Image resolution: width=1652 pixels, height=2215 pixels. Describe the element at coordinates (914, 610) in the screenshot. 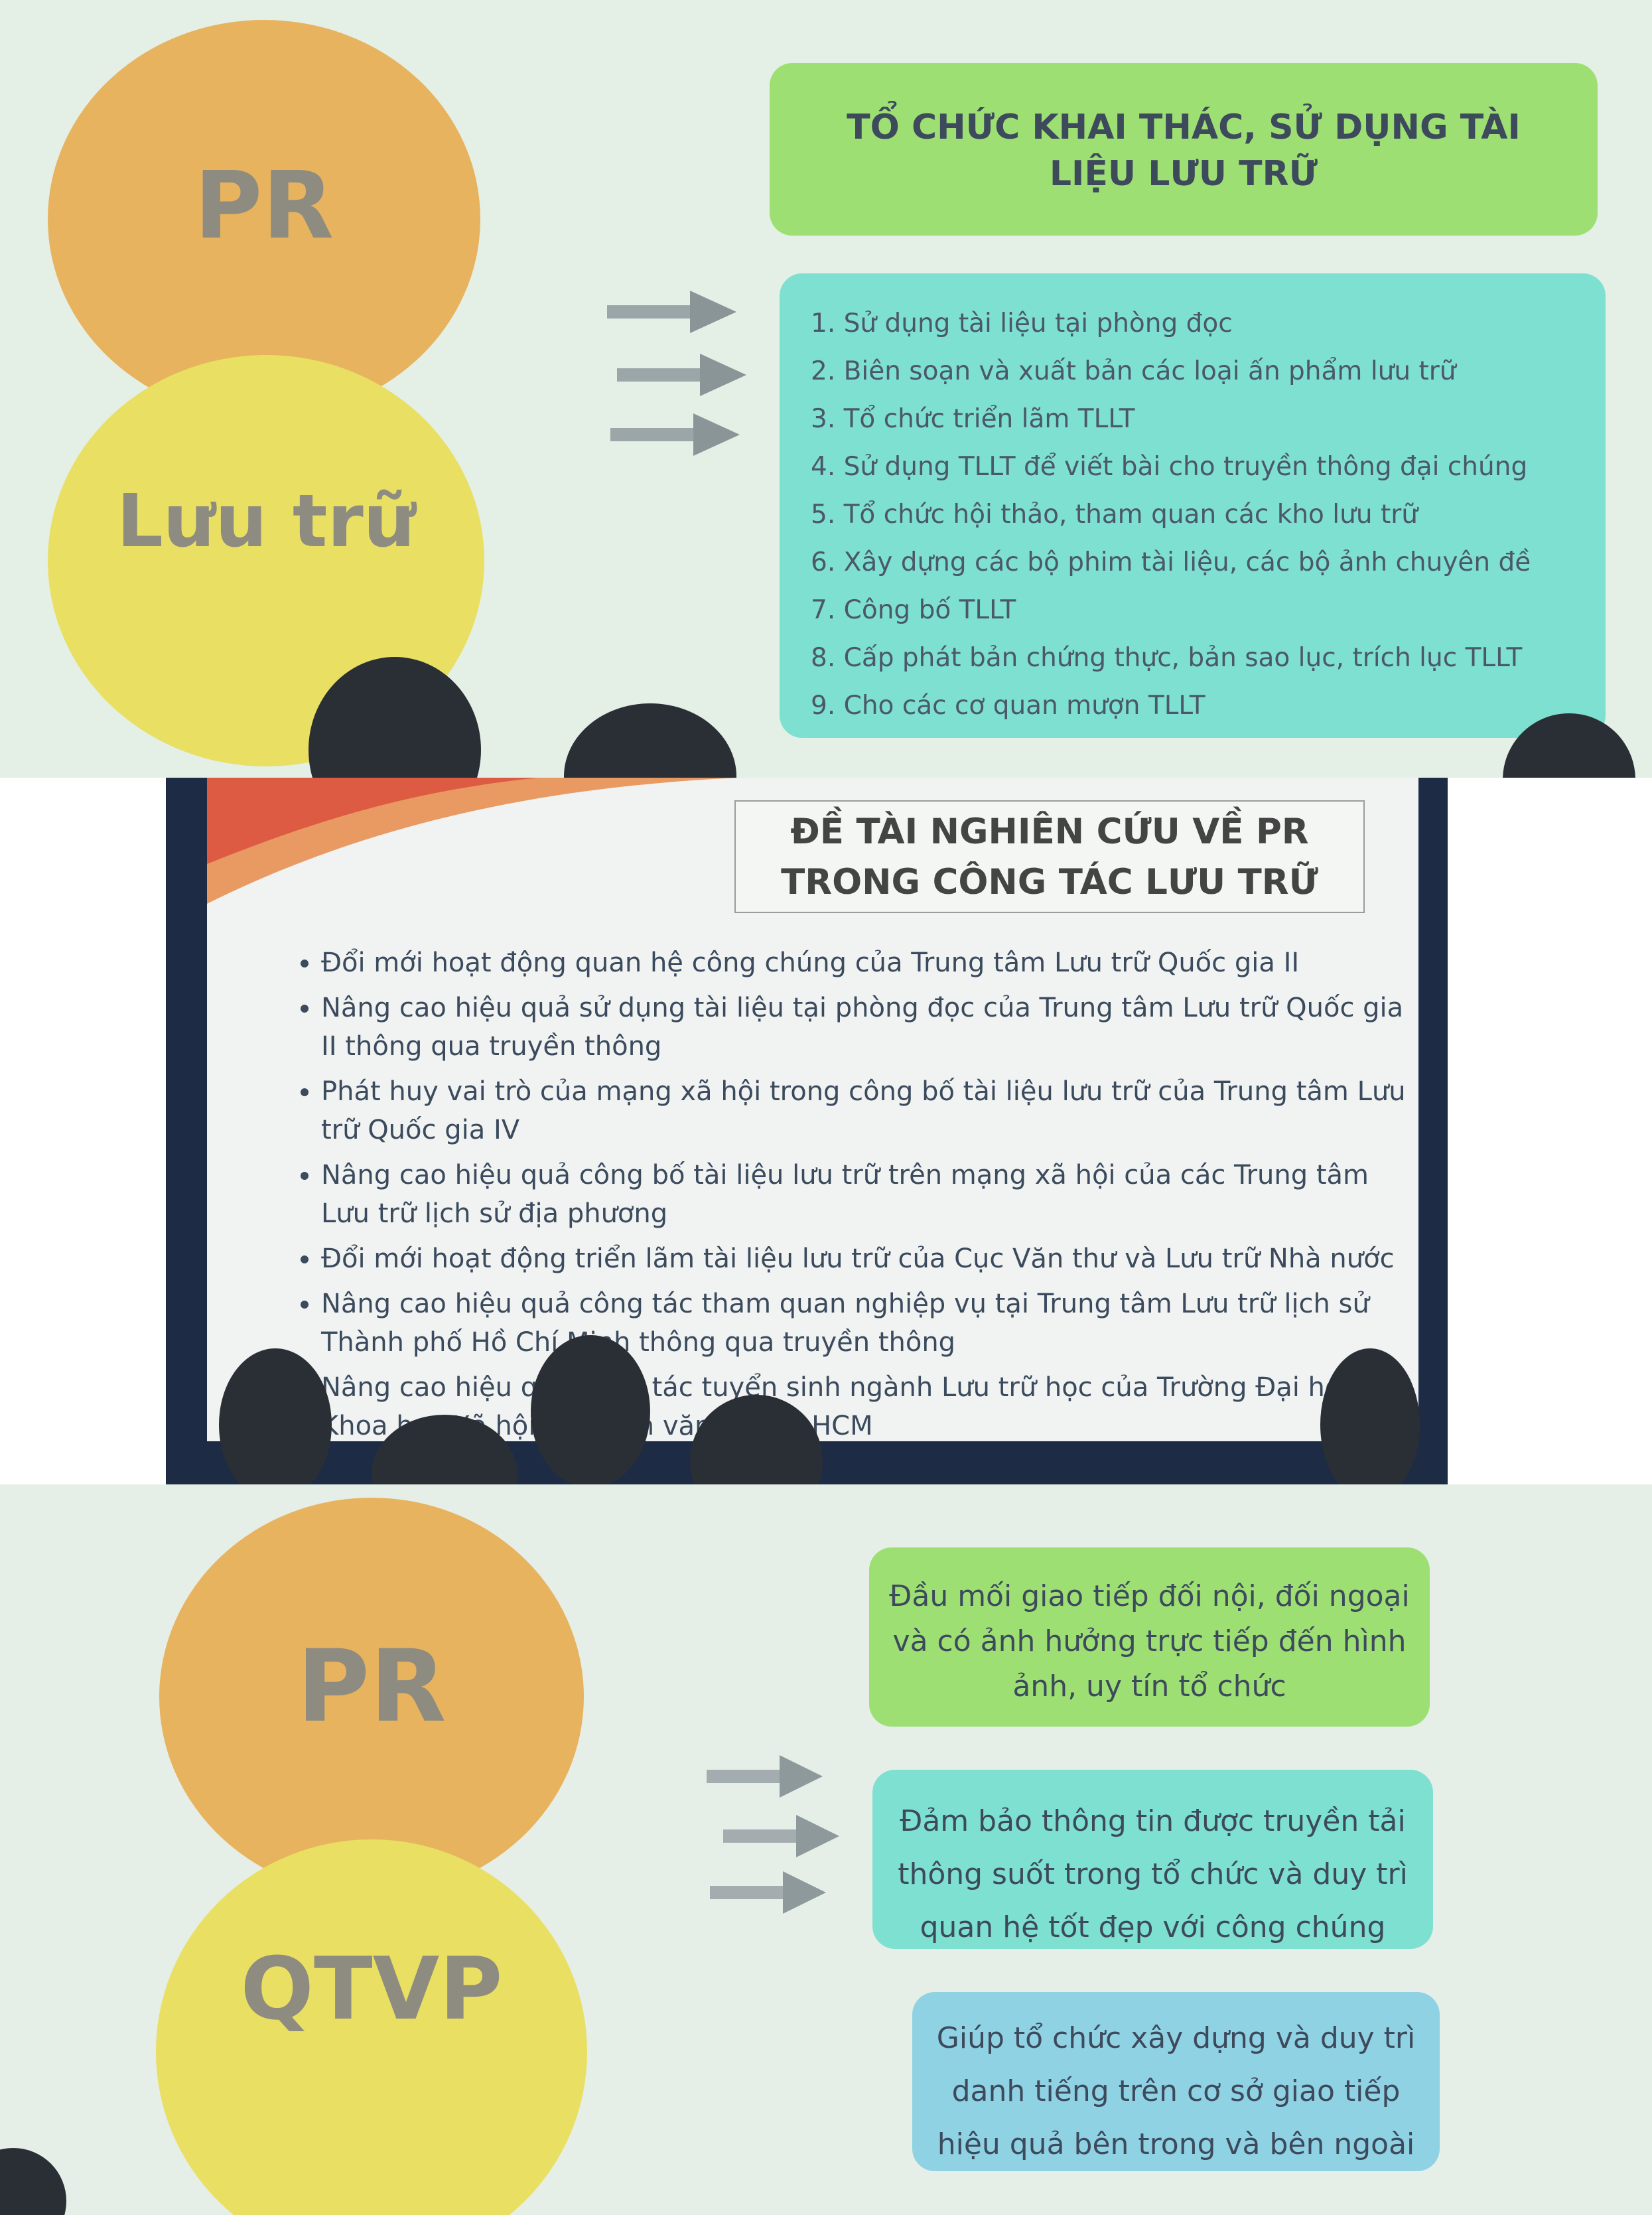

I see `list-item: 7. Công bố TLLT` at that location.